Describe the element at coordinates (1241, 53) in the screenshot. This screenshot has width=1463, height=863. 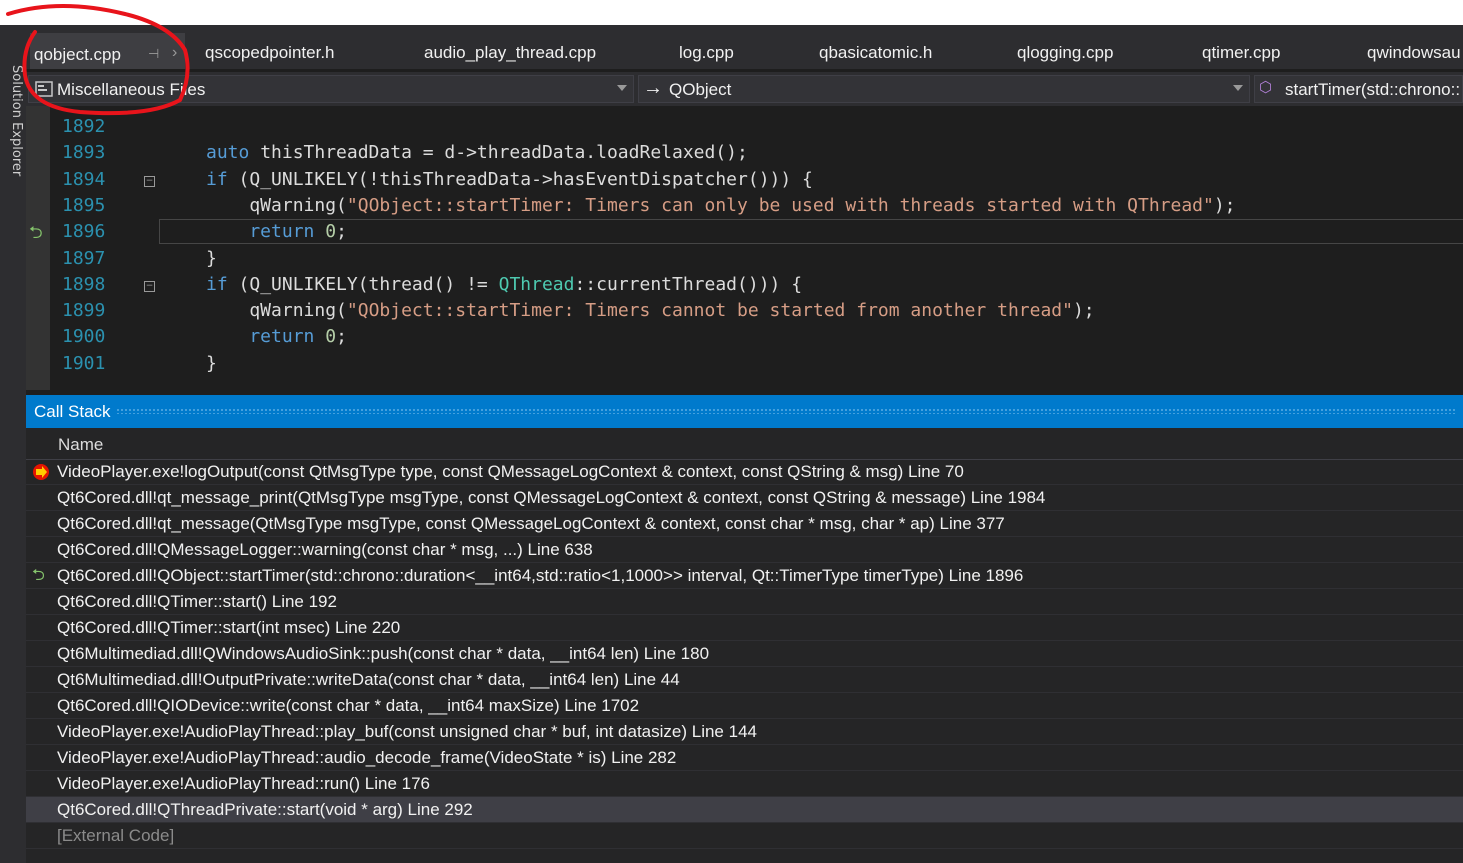
I see `tab-qtimer-cpp: qtimer.cpp` at that location.